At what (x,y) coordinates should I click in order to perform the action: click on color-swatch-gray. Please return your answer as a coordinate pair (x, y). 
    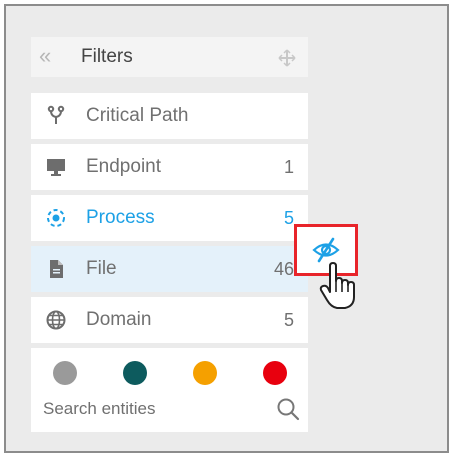
    Looking at the image, I should click on (65, 373).